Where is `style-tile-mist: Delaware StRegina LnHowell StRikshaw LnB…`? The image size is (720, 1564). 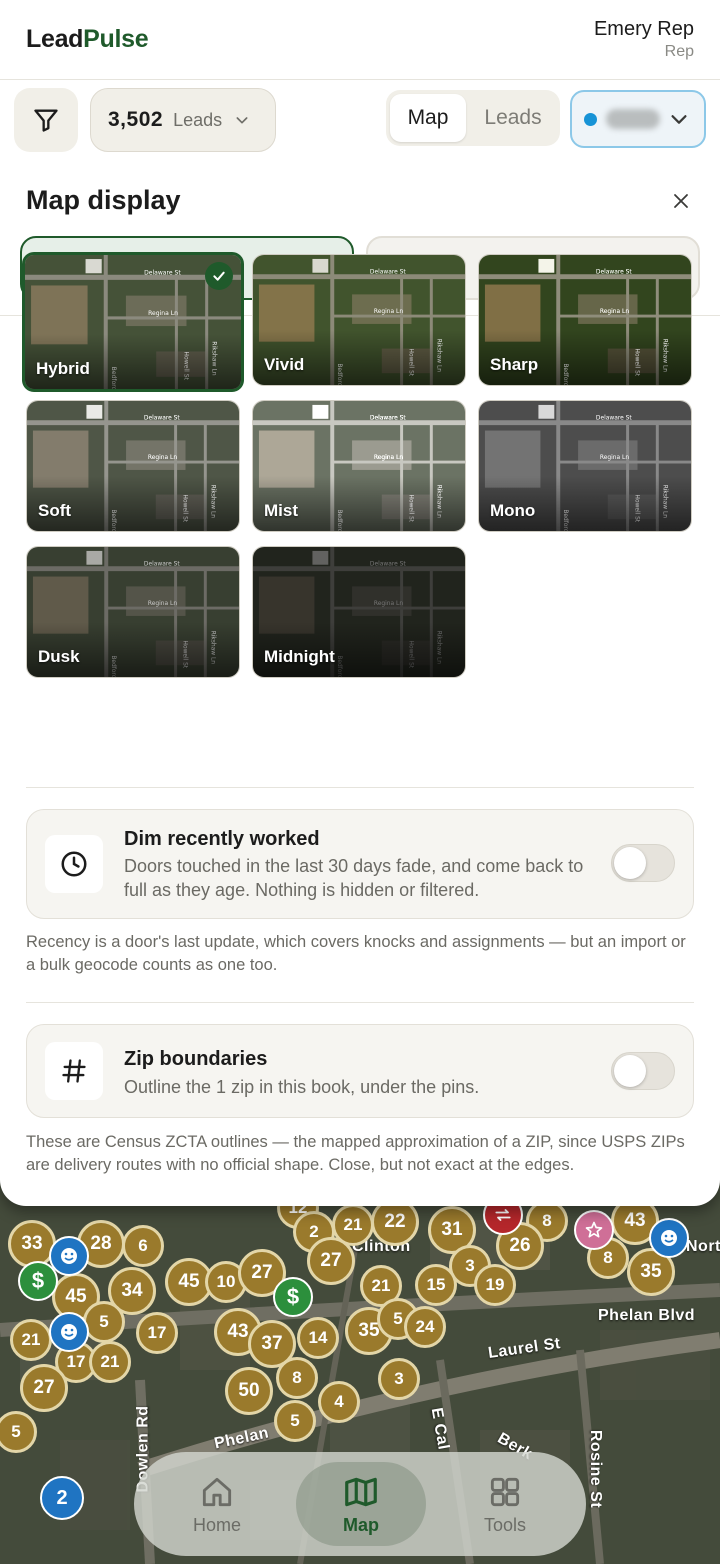
style-tile-mist: Delaware StRegina LnHowell StRikshaw LnB… is located at coordinates (359, 466).